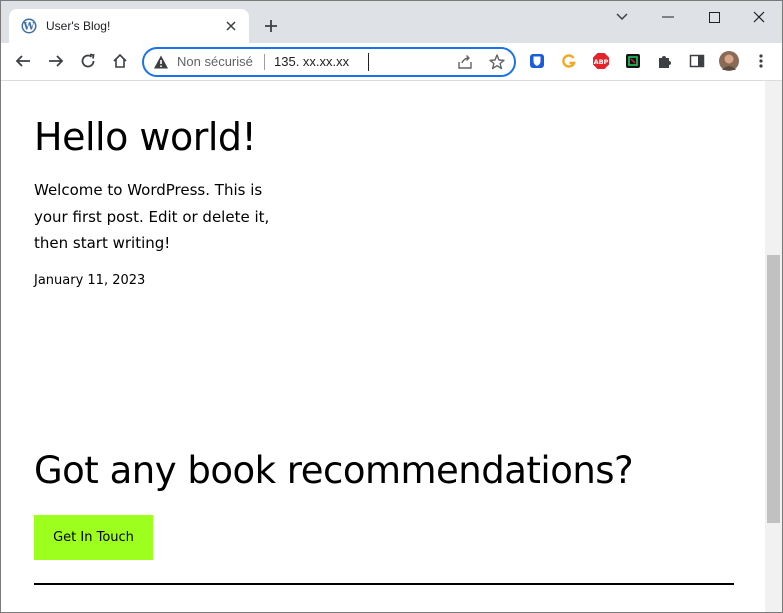 Image resolution: width=783 pixels, height=613 pixels. Describe the element at coordinates (93, 537) in the screenshot. I see `get-in-touch-button: Get In Touch` at that location.